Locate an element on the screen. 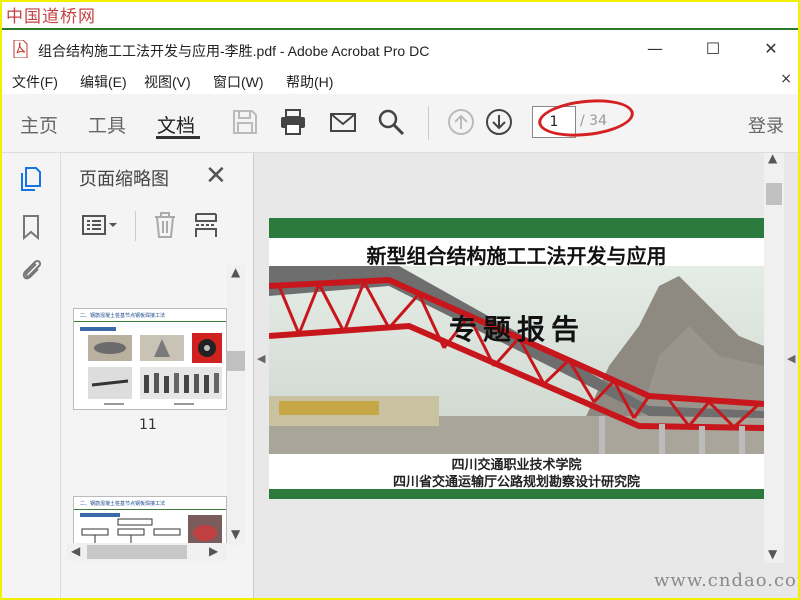 The height and width of the screenshot is (600, 800). bookmark-icon is located at coordinates (31, 227).